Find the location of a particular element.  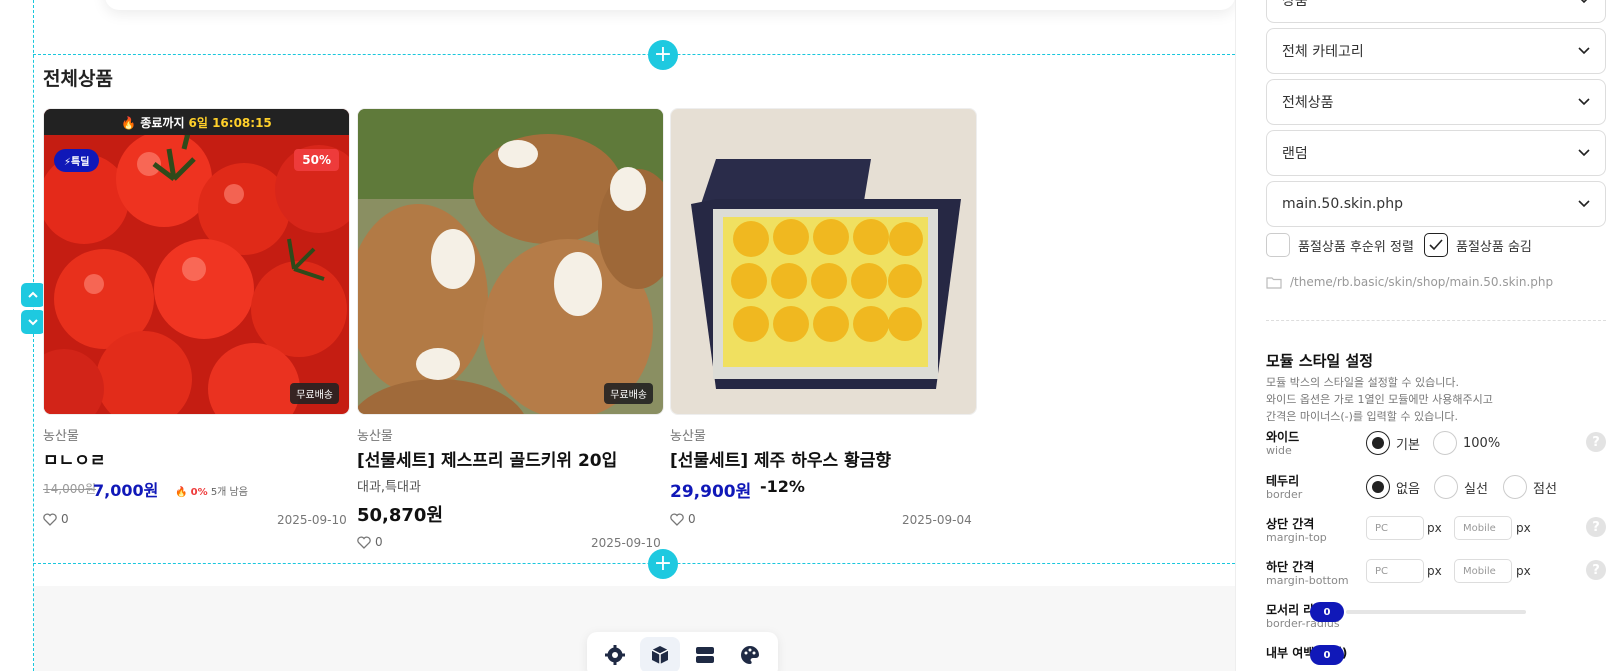

previous-module-card is located at coordinates (670, 5).